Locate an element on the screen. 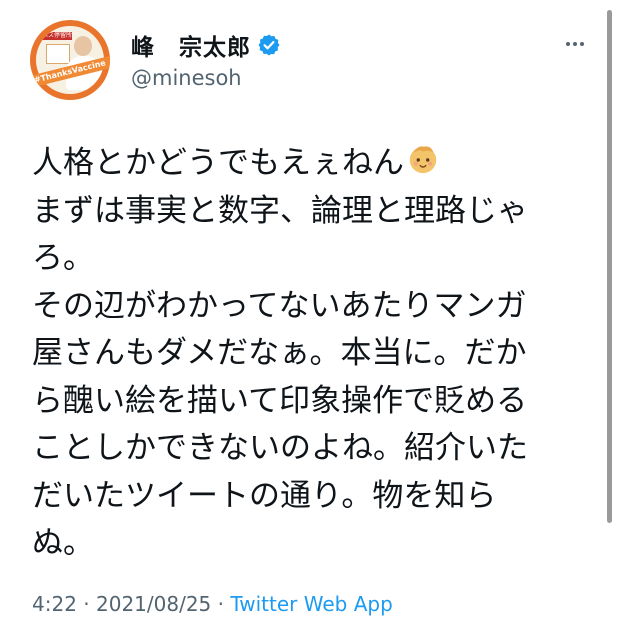 The image size is (621, 640). author-name-row: 峰 宗太郎 is located at coordinates (206, 45).